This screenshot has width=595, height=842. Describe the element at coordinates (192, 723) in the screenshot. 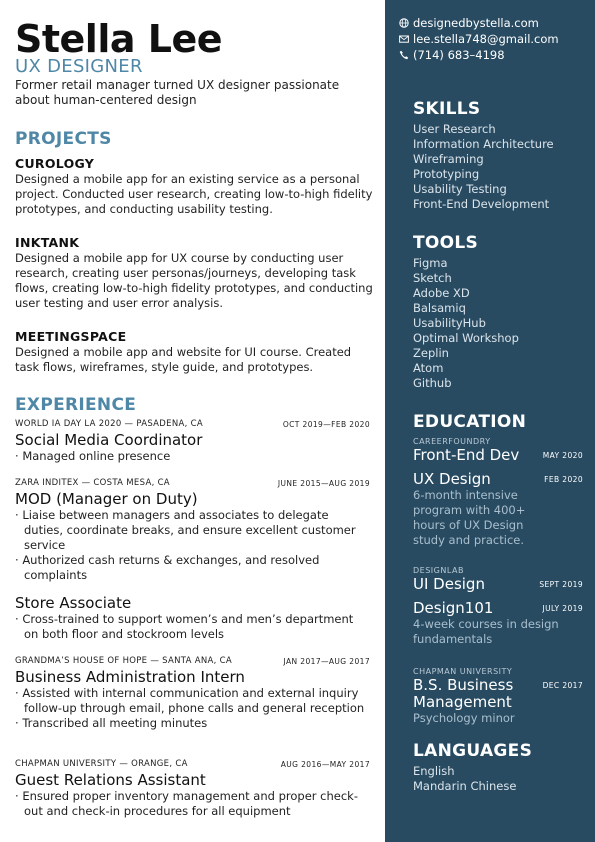

I see `job-bullet: Transcribed all meeting minutes` at that location.